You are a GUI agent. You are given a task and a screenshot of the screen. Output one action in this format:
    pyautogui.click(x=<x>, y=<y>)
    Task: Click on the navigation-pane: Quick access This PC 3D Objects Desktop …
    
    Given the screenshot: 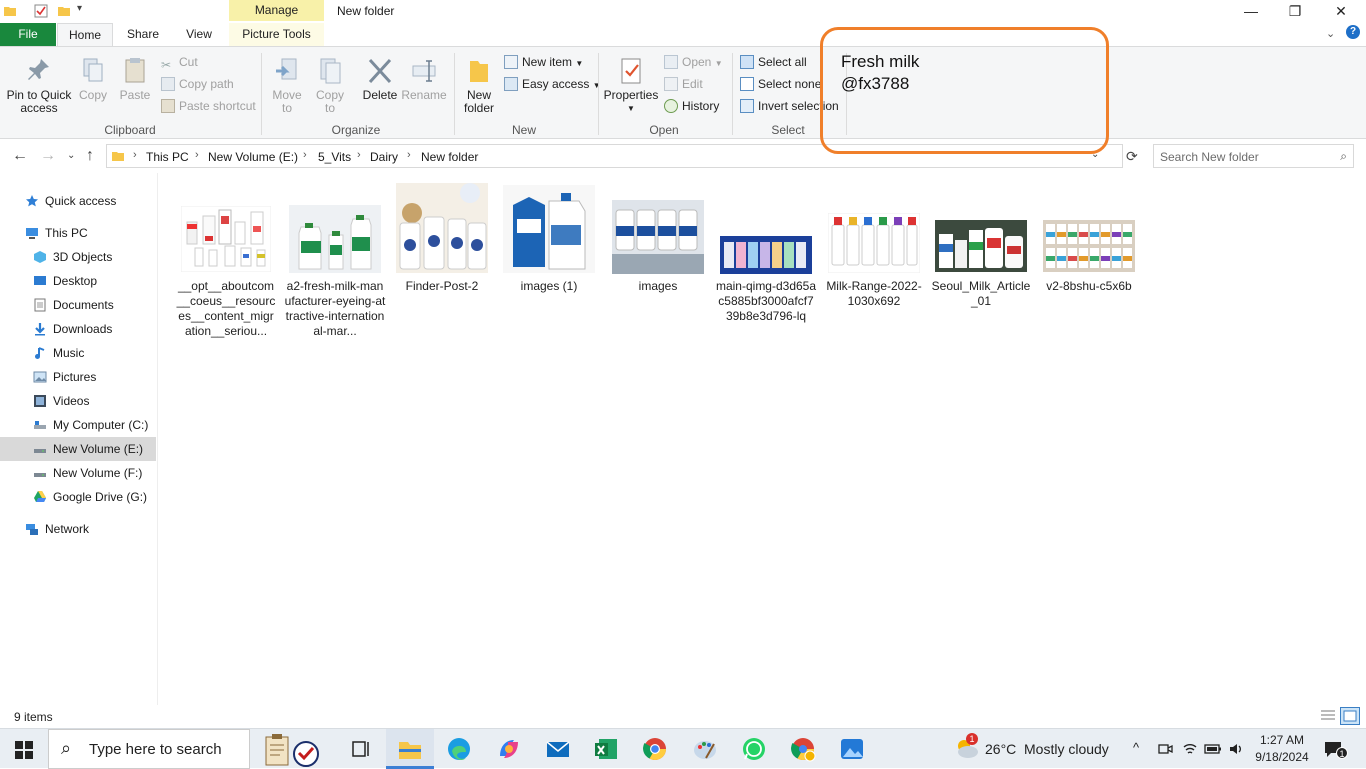 What is the action you would take?
    pyautogui.click(x=79, y=439)
    